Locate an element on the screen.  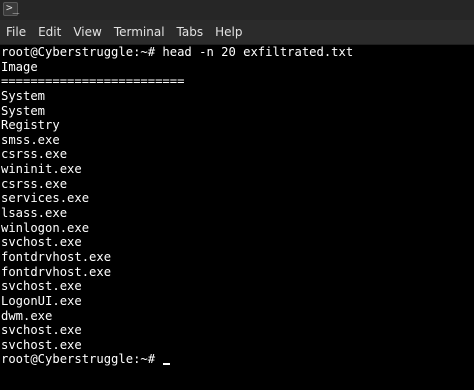
output-line: Image is located at coordinates (19, 66).